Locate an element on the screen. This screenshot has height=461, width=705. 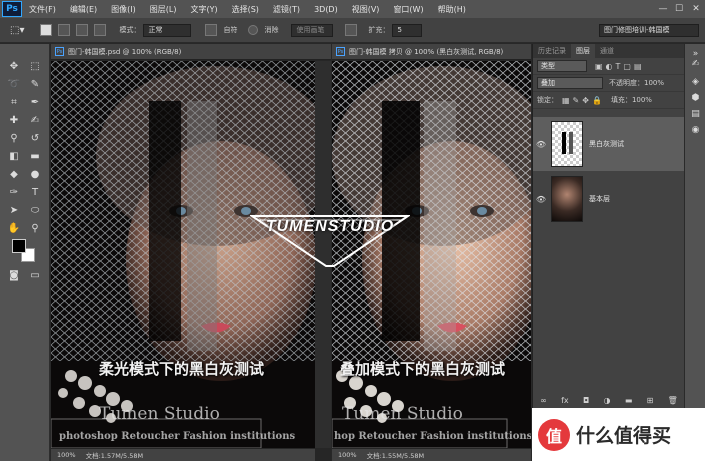
left-studio-name: Tumen Studio is located at coordinates (159, 414).